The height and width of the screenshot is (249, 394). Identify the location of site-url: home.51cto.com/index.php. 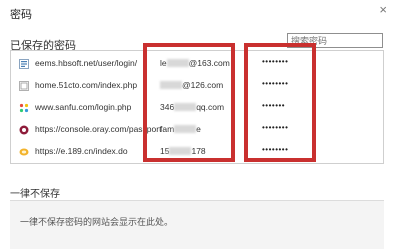
(86, 85).